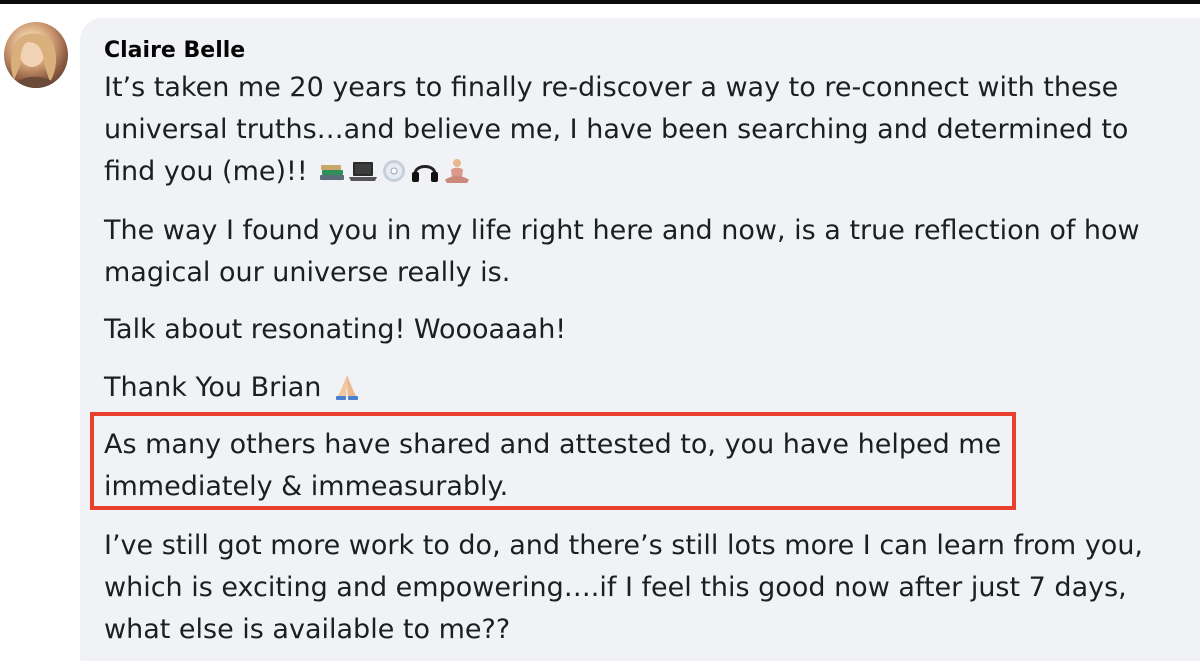  Describe the element at coordinates (600, 2) in the screenshot. I see `top-border` at that location.